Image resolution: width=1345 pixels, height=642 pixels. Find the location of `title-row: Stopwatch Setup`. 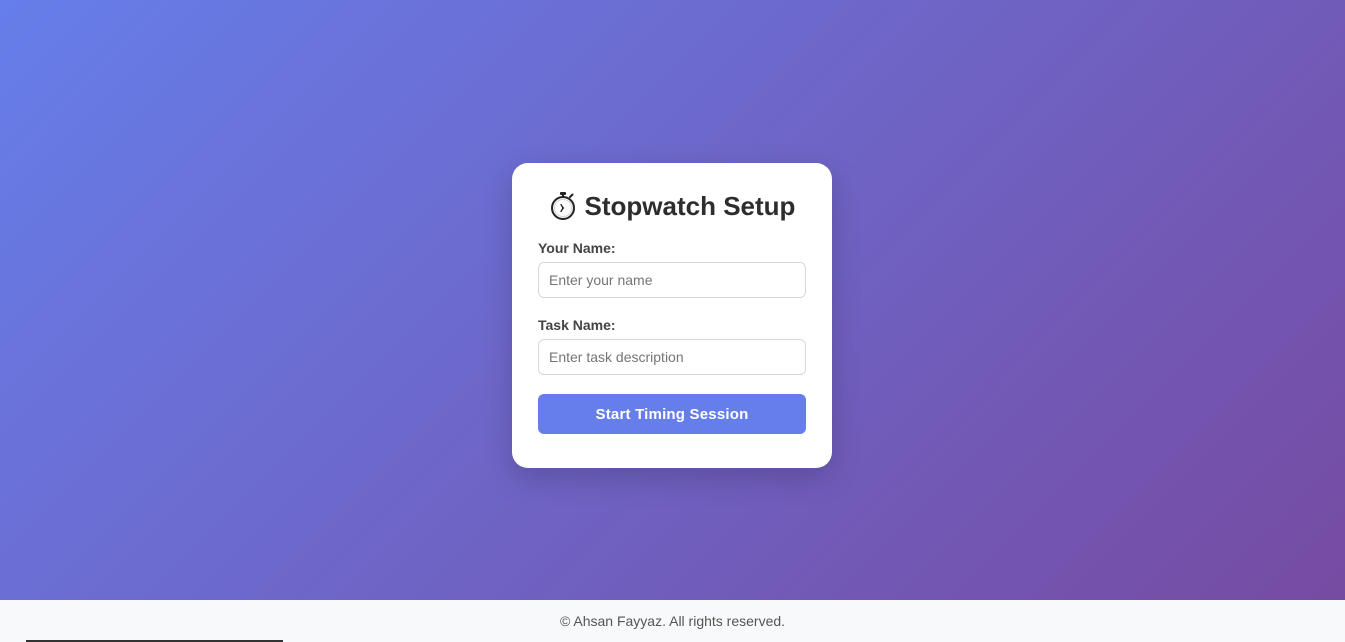

title-row: Stopwatch Setup is located at coordinates (672, 206).